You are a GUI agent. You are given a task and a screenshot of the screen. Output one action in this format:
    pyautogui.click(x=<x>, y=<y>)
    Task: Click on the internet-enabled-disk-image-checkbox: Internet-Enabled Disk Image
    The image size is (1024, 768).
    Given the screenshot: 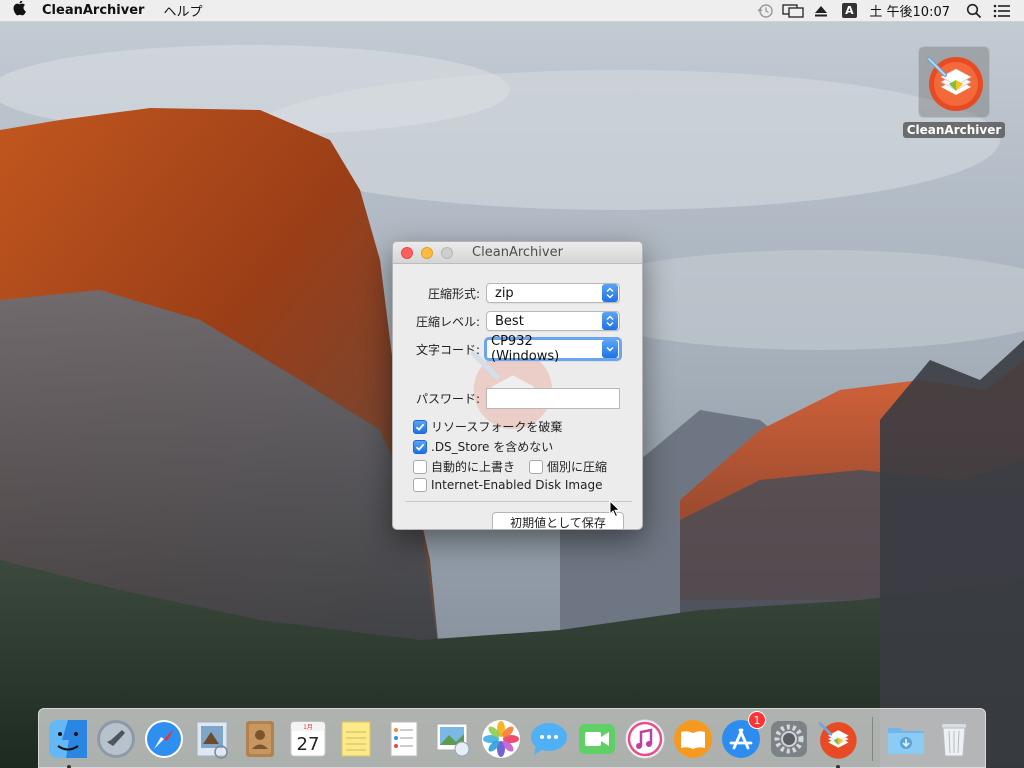 What is the action you would take?
    pyautogui.click(x=507, y=485)
    